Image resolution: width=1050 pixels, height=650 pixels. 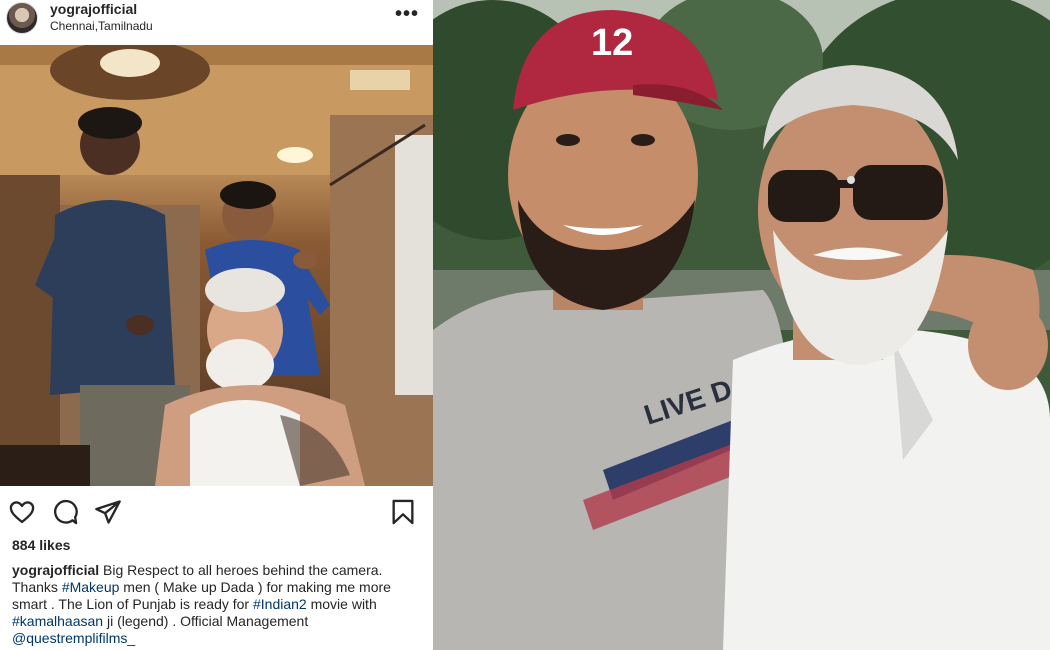 I want to click on heart-icon, so click(x=22, y=512).